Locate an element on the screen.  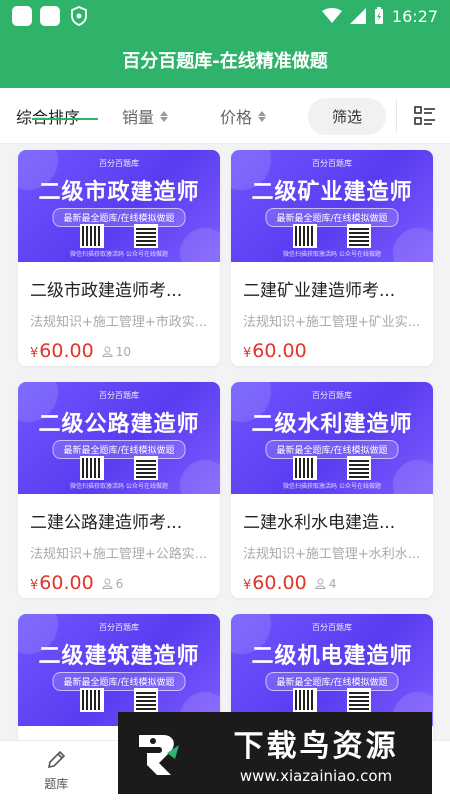
sort-comprehensive: 综合排序 is located at coordinates (57, 116).